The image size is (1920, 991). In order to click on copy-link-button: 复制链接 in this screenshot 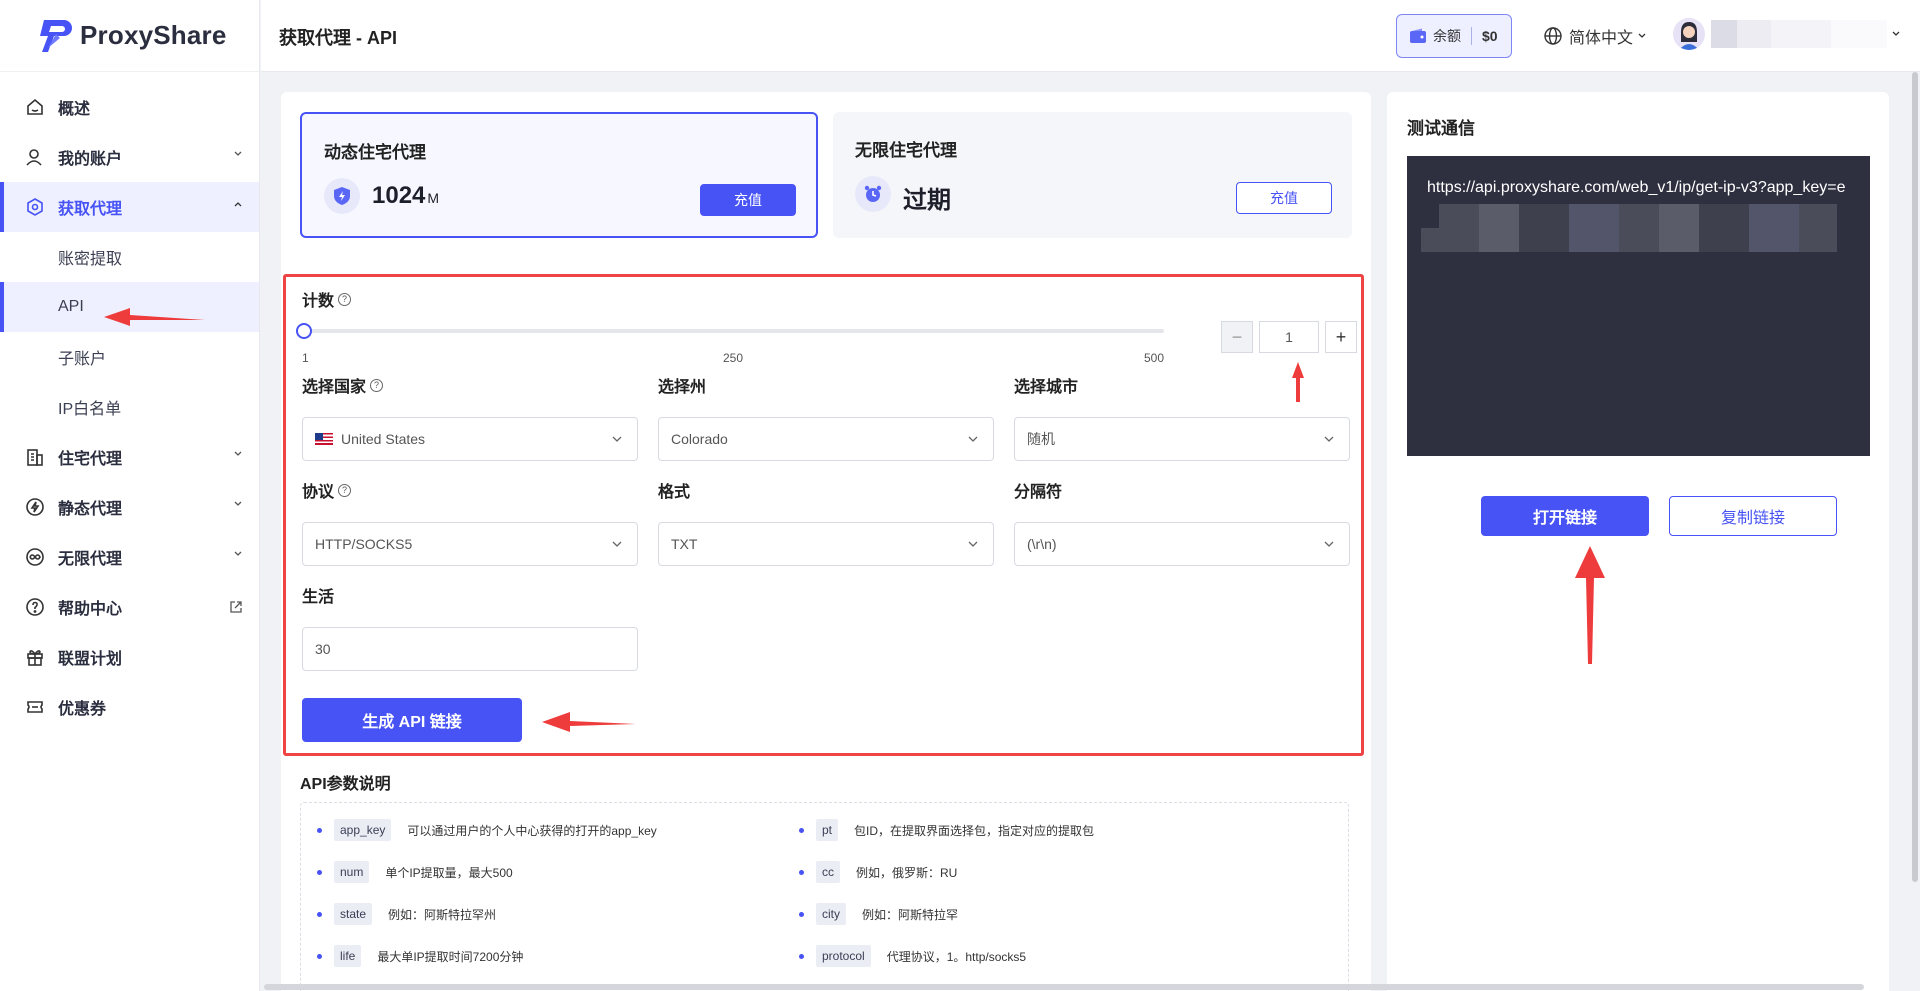, I will do `click(1753, 516)`.